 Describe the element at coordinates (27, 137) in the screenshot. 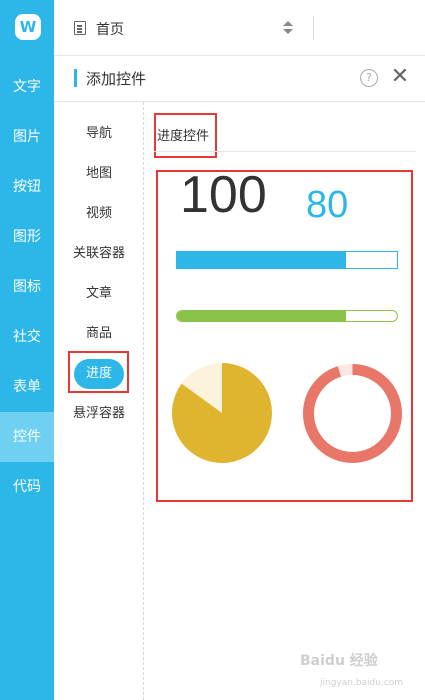

I see `rail-item-image: 图片` at that location.